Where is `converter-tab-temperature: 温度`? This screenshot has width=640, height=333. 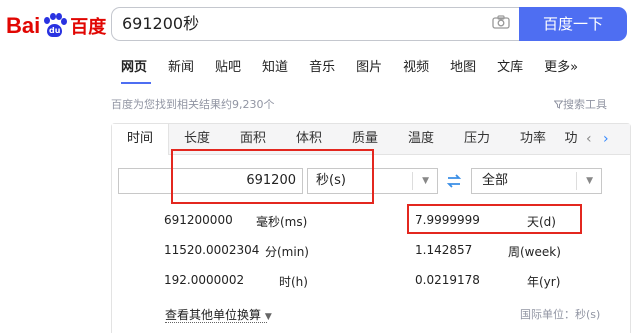
converter-tab-temperature: 温度 is located at coordinates (421, 139).